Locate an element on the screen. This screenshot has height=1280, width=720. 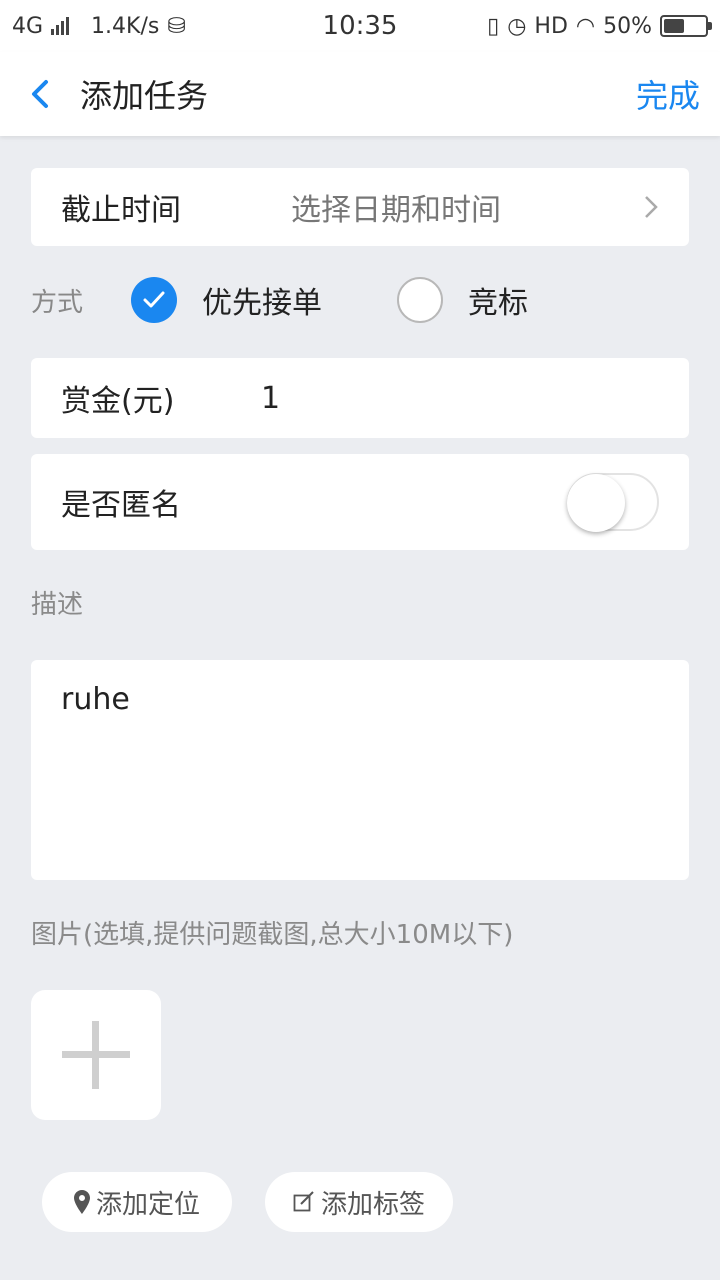
anonymous-toggle is located at coordinates (613, 502).